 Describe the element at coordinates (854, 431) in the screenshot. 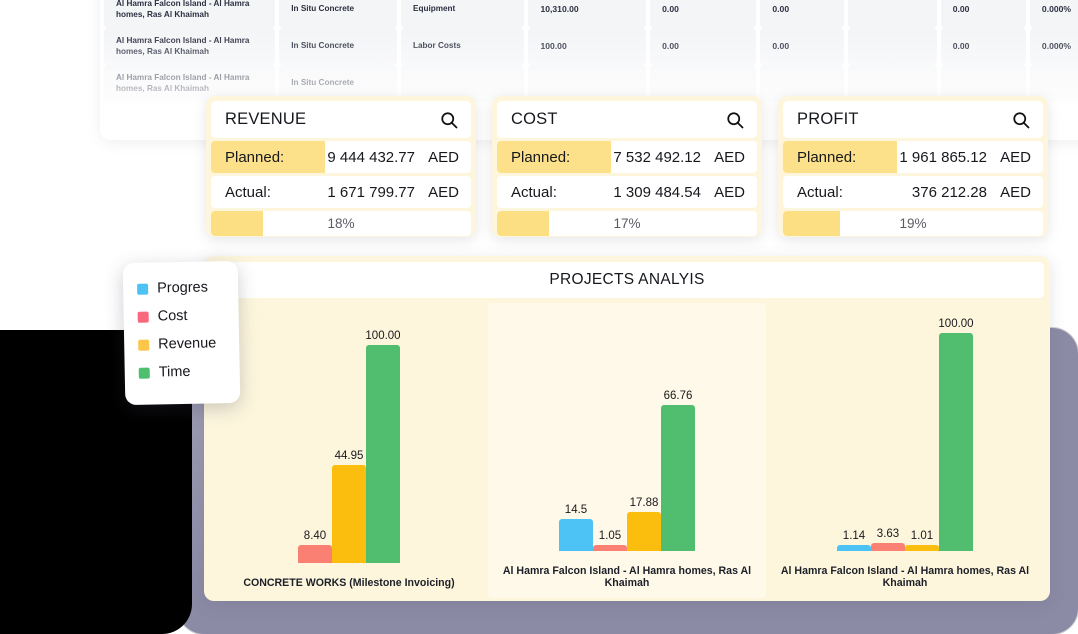

I see `bar-slot-progres: 1.14` at that location.